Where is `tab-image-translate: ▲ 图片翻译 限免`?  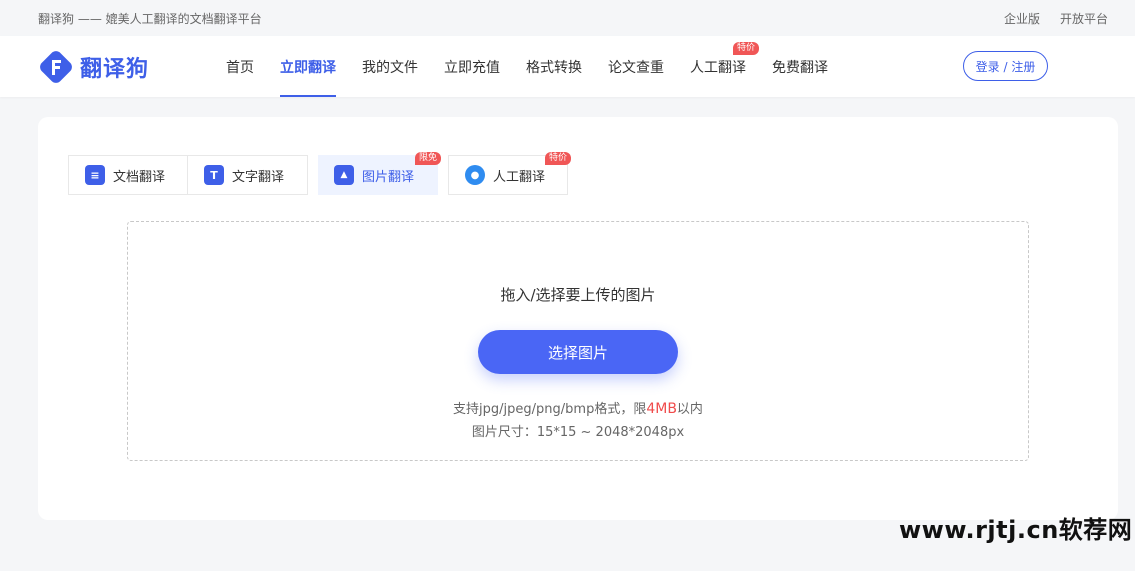 tab-image-translate: ▲ 图片翻译 限免 is located at coordinates (379, 173).